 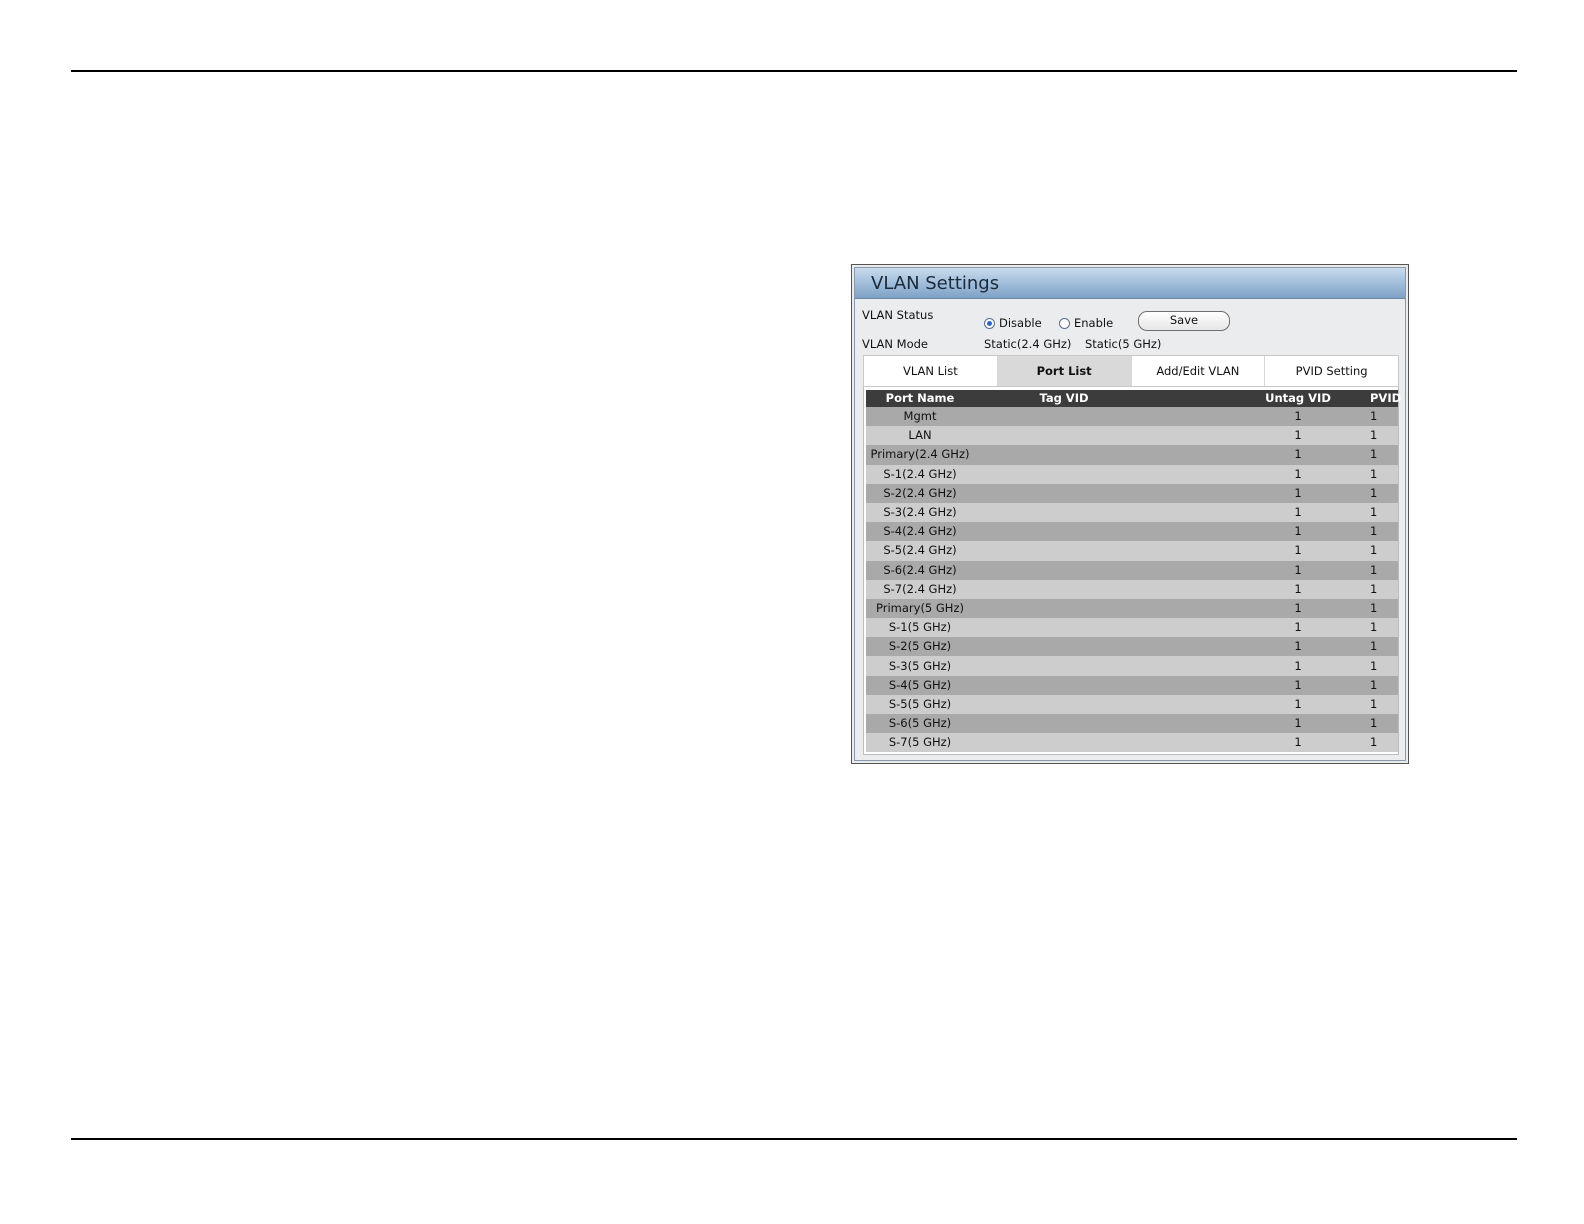 I want to click on panel-title: VLAN Settings, so click(x=1130, y=283).